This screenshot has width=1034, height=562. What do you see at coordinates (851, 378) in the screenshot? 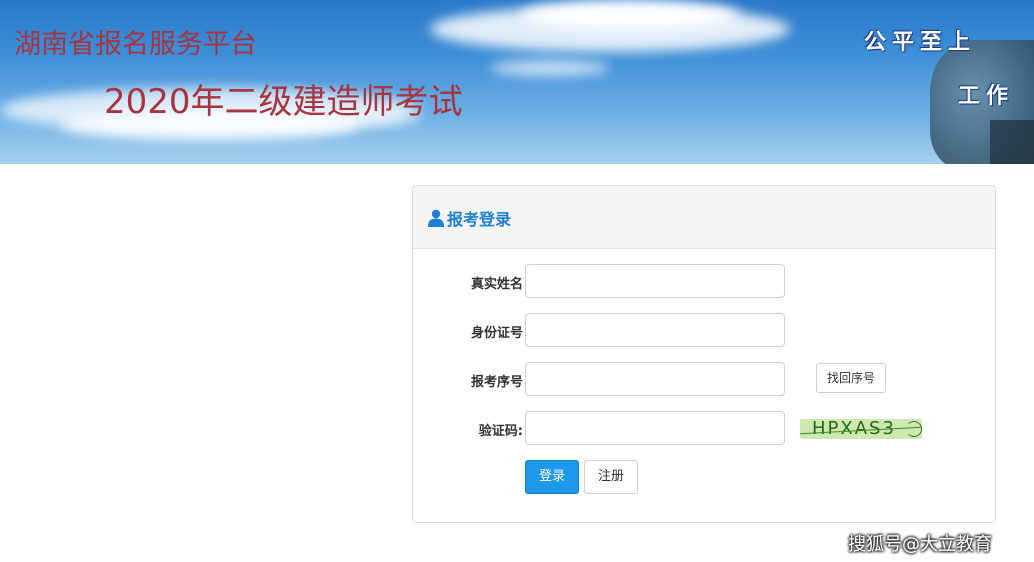
I see `find-serial-button: 找回序号` at bounding box center [851, 378].